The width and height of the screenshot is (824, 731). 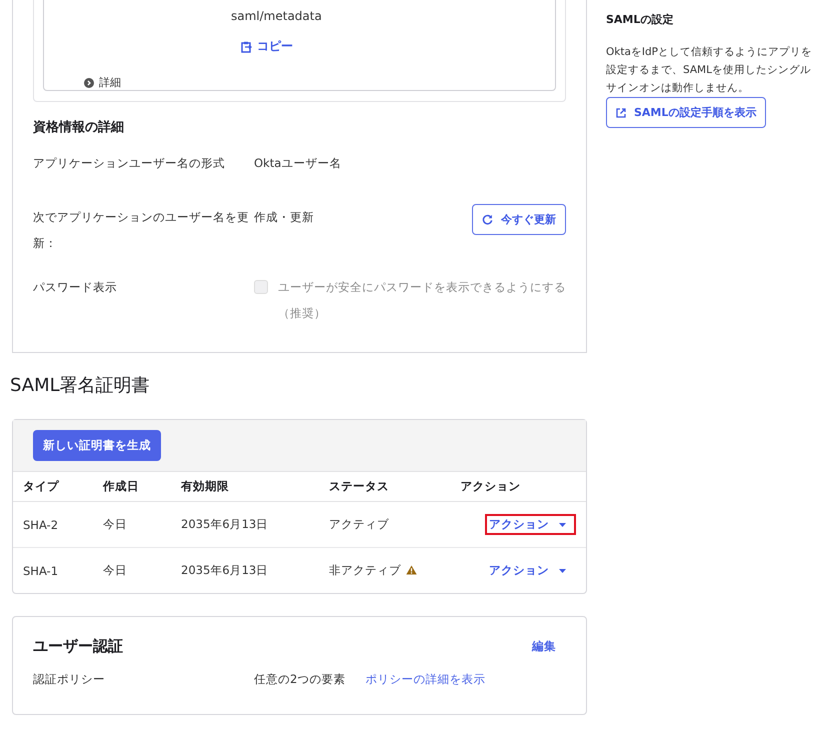 I want to click on field-value: 作成・更新, so click(x=284, y=217).